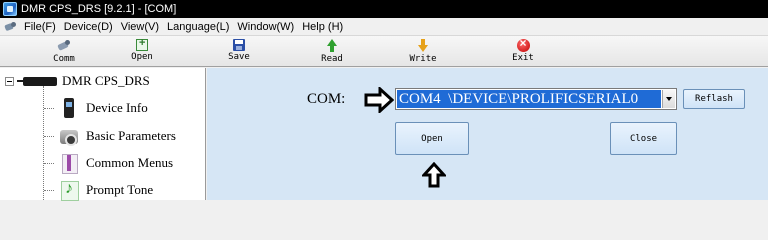 The width and height of the screenshot is (768, 240). What do you see at coordinates (120, 189) in the screenshot?
I see `tree-item-label: Prompt Tone` at bounding box center [120, 189].